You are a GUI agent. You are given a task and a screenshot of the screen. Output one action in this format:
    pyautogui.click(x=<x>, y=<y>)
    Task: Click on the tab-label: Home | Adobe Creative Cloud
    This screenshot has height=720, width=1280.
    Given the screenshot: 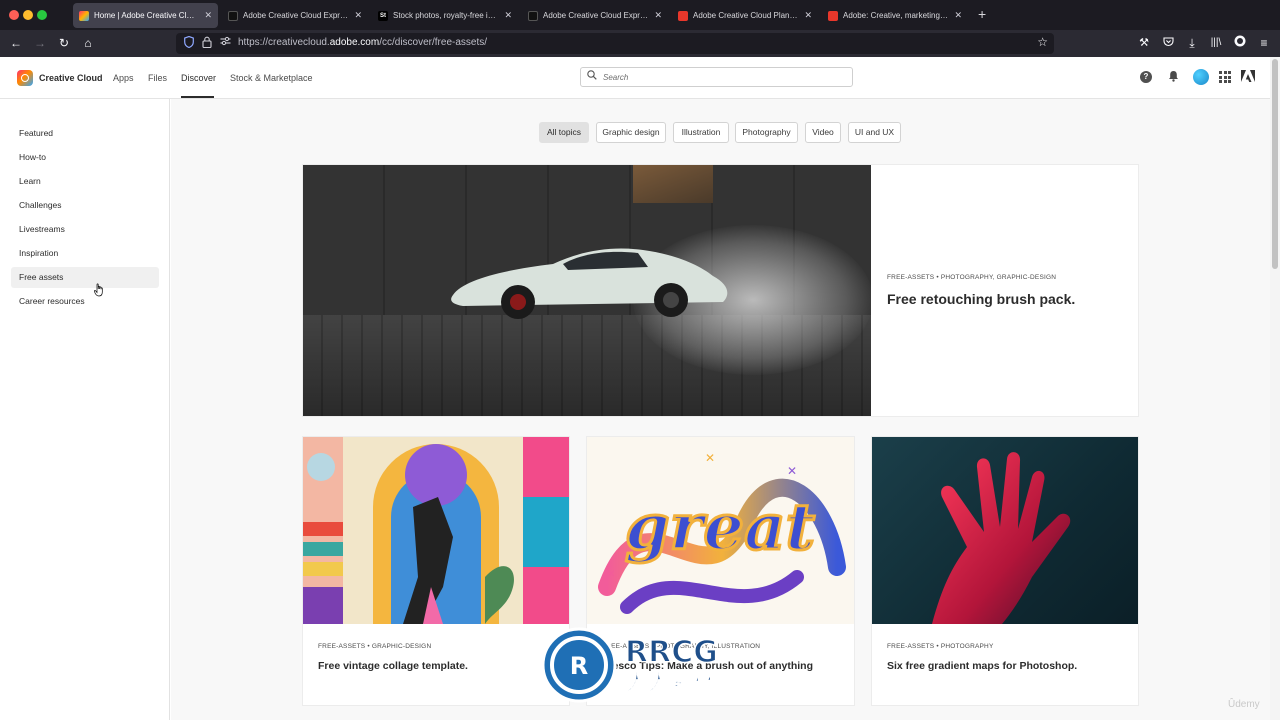 What is the action you would take?
    pyautogui.click(x=146, y=15)
    